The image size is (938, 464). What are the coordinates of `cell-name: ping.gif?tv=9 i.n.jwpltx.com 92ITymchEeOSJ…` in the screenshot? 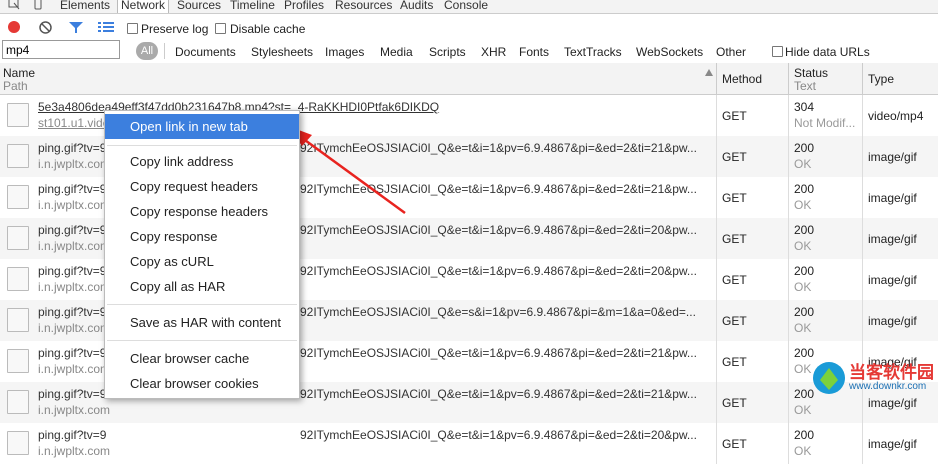 It's located at (358, 443).